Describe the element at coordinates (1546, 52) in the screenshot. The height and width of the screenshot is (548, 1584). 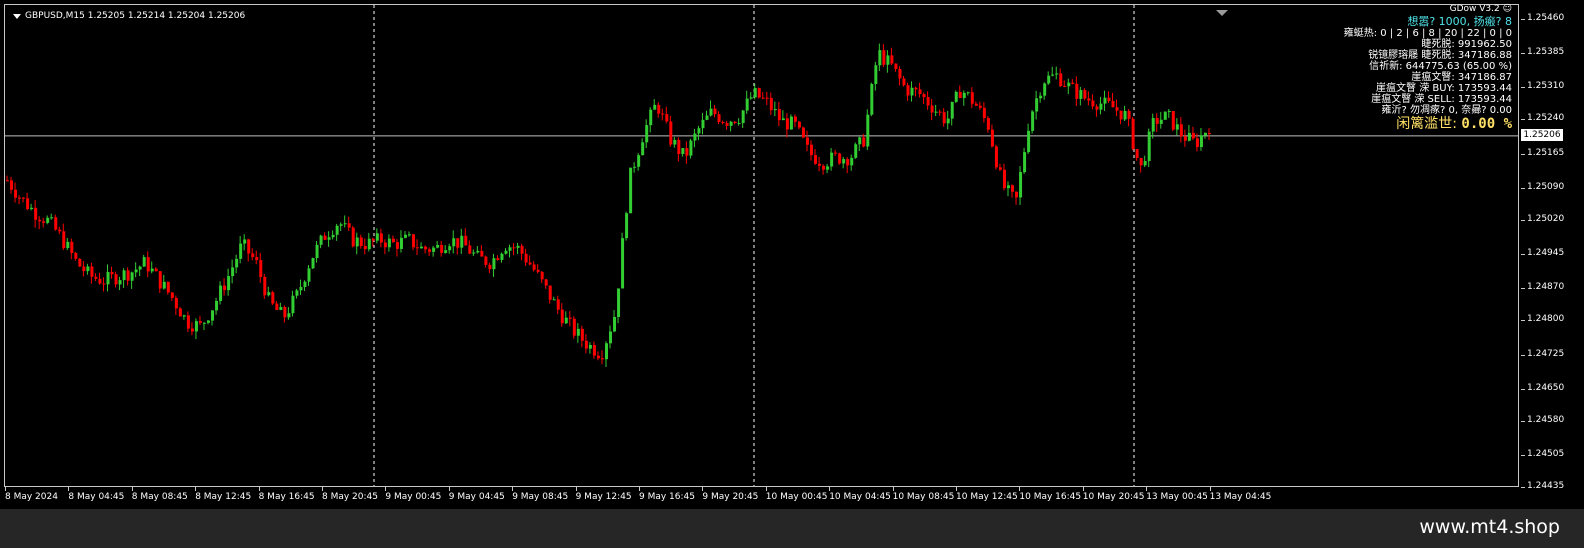
I see `y-axis-label: 1.25385` at that location.